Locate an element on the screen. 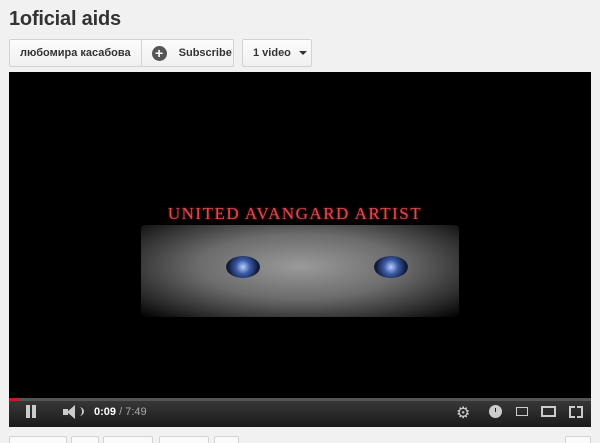 The width and height of the screenshot is (600, 443). action-buttons-row is located at coordinates (300, 439).